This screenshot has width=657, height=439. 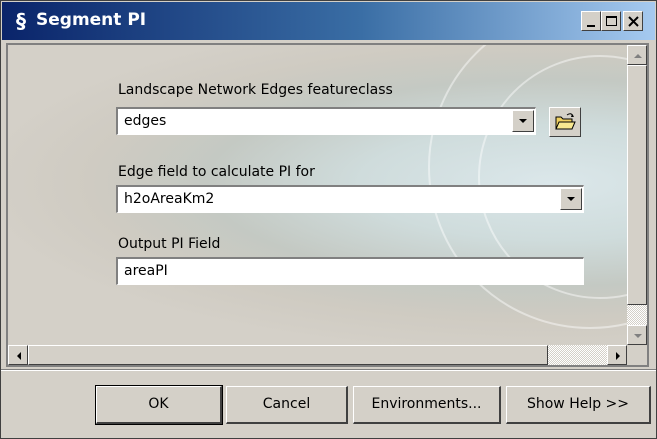 I want to click on edges-dropdown: edges, so click(x=326, y=121).